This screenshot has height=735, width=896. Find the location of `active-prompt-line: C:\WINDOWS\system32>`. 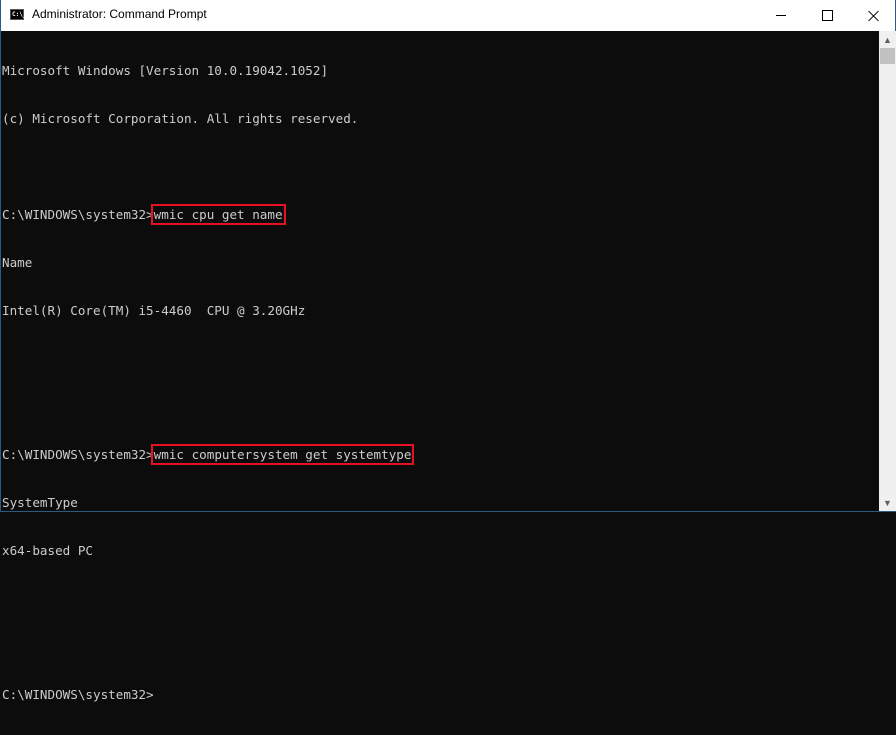

active-prompt-line: C:\WINDOWS\system32> is located at coordinates (440, 695).